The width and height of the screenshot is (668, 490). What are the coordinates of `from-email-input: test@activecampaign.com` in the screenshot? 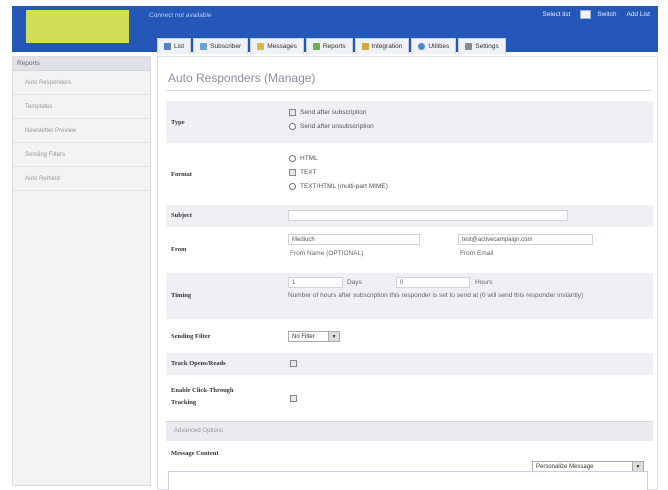 It's located at (525, 239).